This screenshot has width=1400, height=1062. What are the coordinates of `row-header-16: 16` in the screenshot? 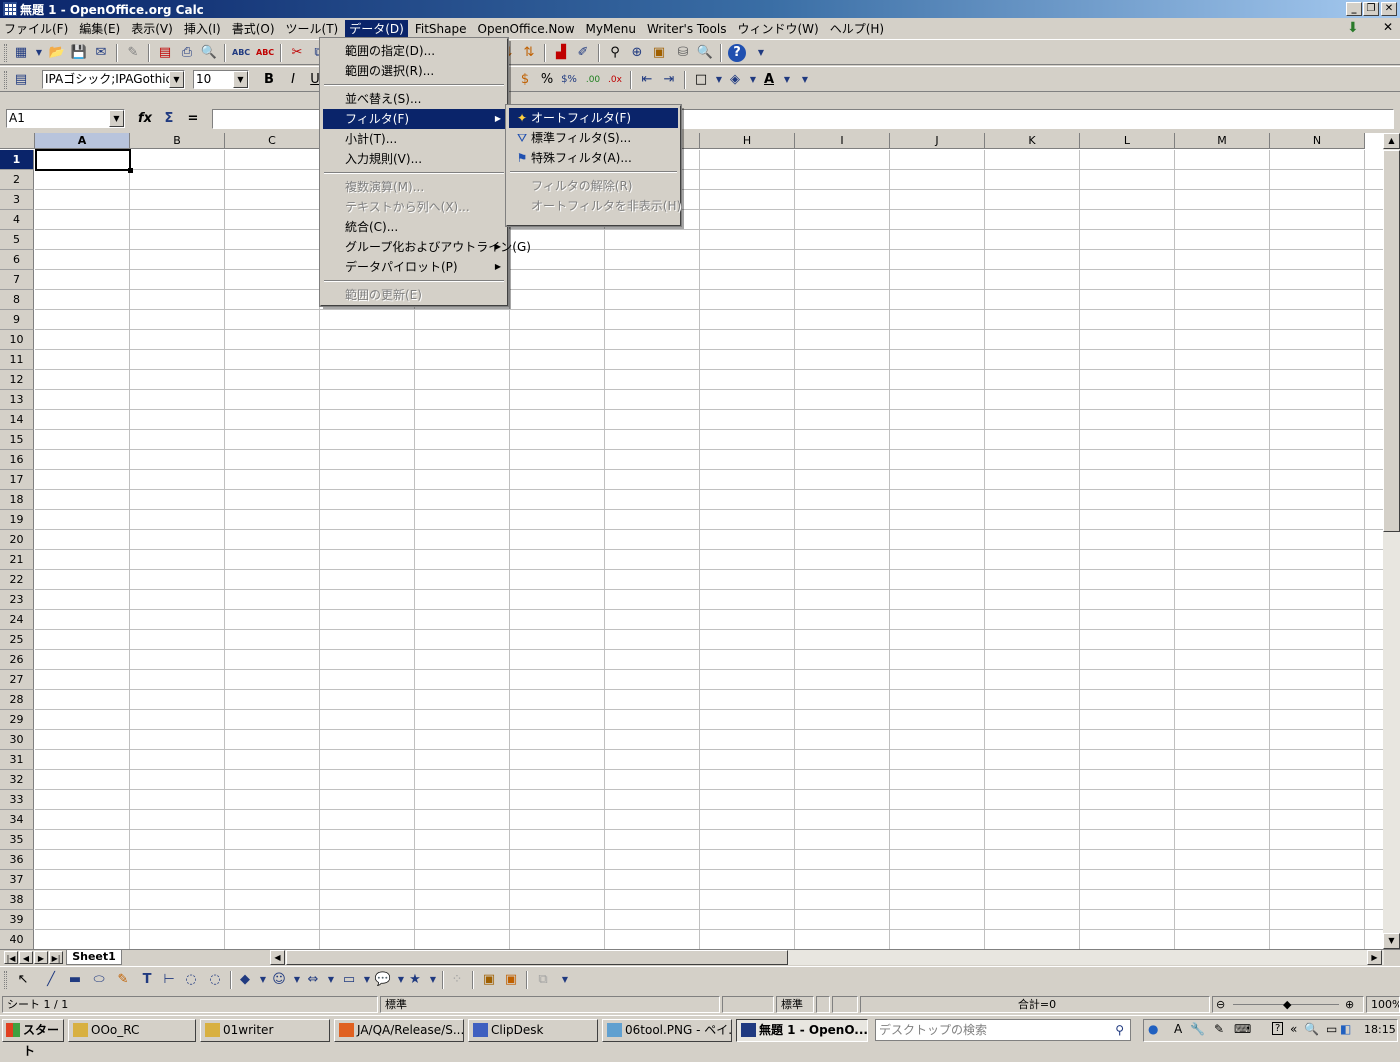 It's located at (17, 460).